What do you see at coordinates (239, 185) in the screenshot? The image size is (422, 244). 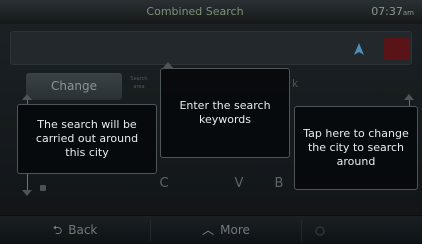 I see `keyboard-key-v: V` at bounding box center [239, 185].